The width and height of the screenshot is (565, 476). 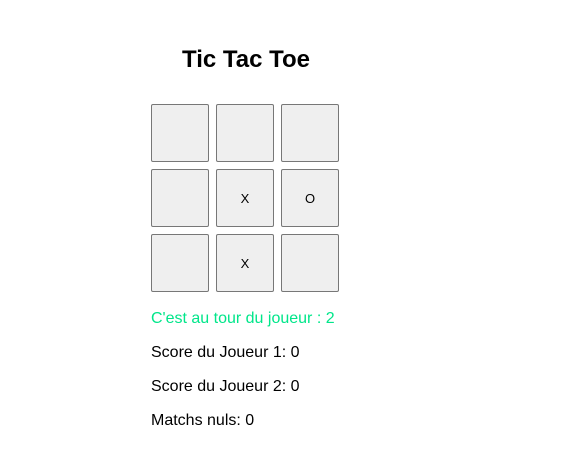 What do you see at coordinates (243, 318) in the screenshot?
I see `turn-status: C'est au tour du joueur : 2` at bounding box center [243, 318].